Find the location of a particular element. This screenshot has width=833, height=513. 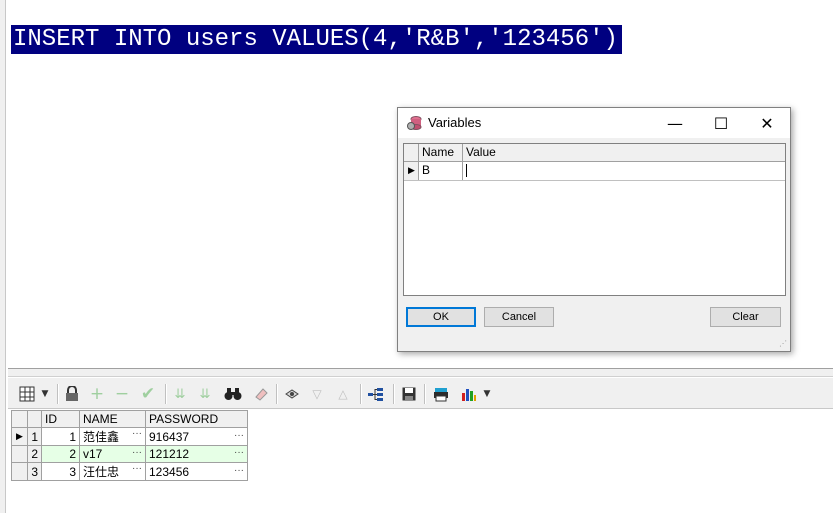

column-header-value: Value is located at coordinates (624, 152).